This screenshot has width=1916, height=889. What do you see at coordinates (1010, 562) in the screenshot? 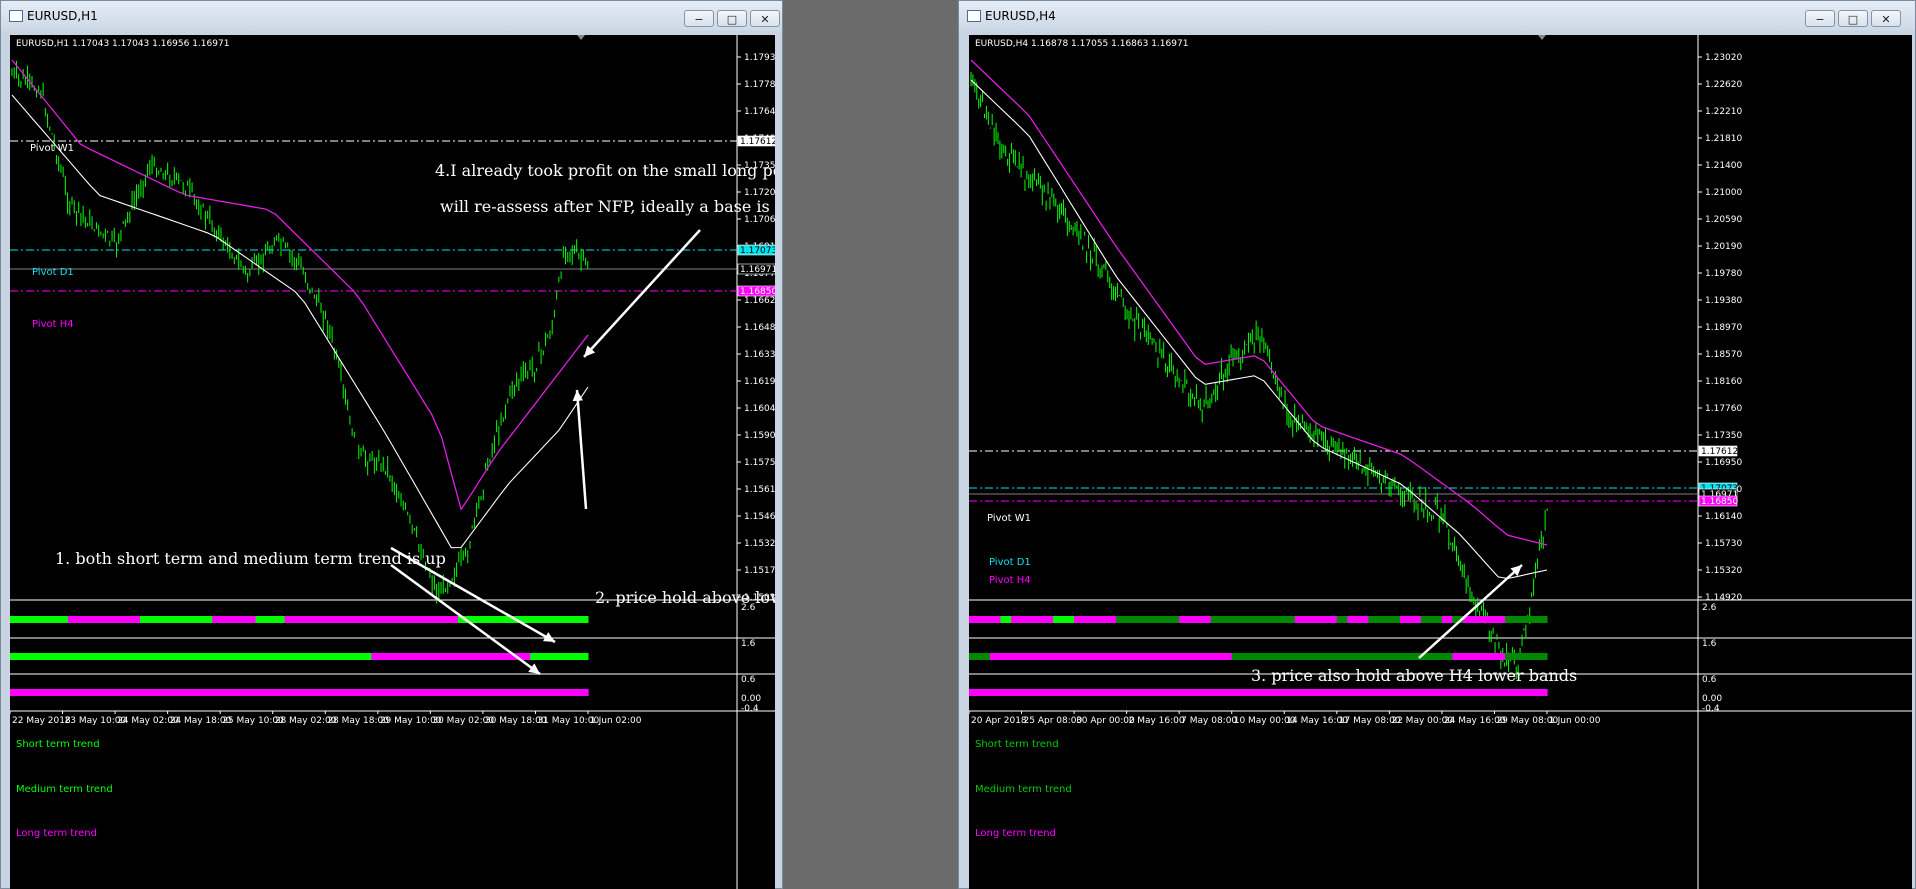
I see `pivot-d1-label: Pivot D1` at bounding box center [1010, 562].